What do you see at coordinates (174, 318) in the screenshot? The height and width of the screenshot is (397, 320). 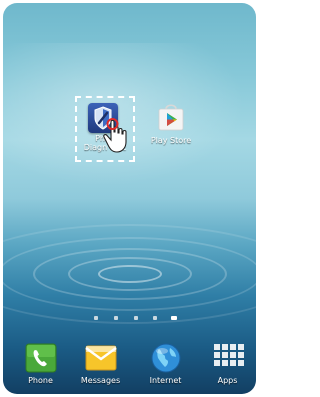 I see `page-dot-active` at bounding box center [174, 318].